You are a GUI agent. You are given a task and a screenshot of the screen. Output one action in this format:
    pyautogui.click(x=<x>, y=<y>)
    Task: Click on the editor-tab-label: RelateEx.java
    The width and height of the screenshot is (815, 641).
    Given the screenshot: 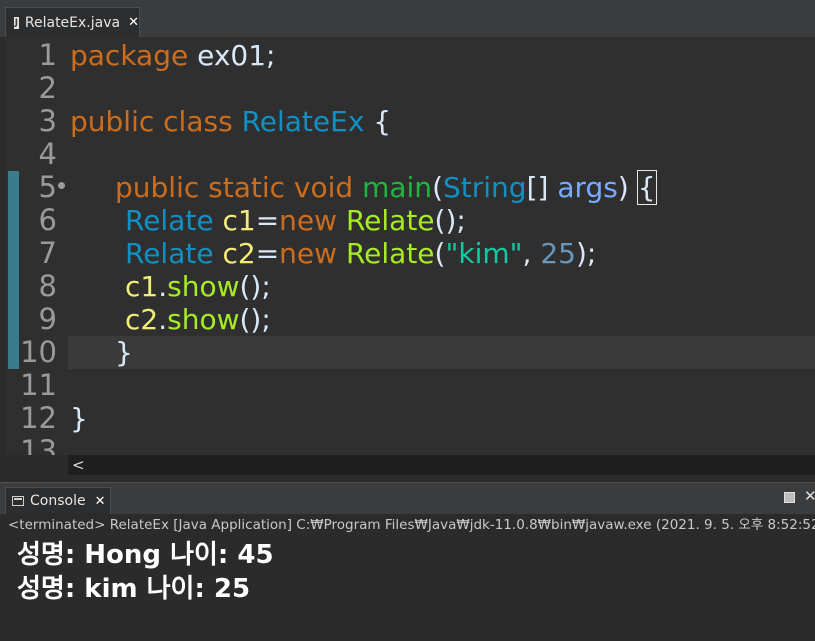 What is the action you would take?
    pyautogui.click(x=72, y=22)
    